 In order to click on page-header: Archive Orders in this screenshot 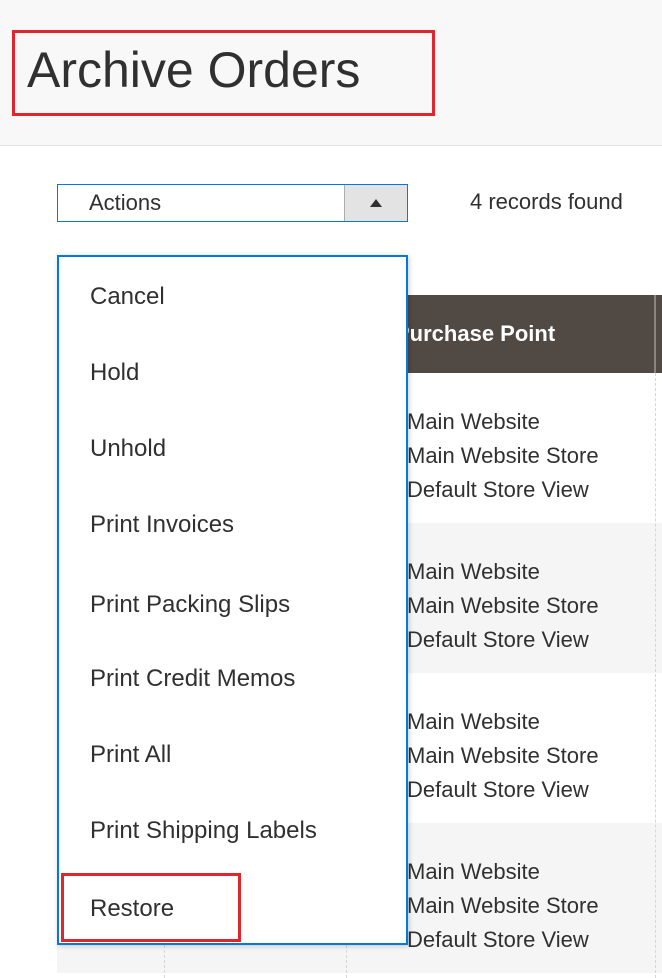, I will do `click(331, 73)`.